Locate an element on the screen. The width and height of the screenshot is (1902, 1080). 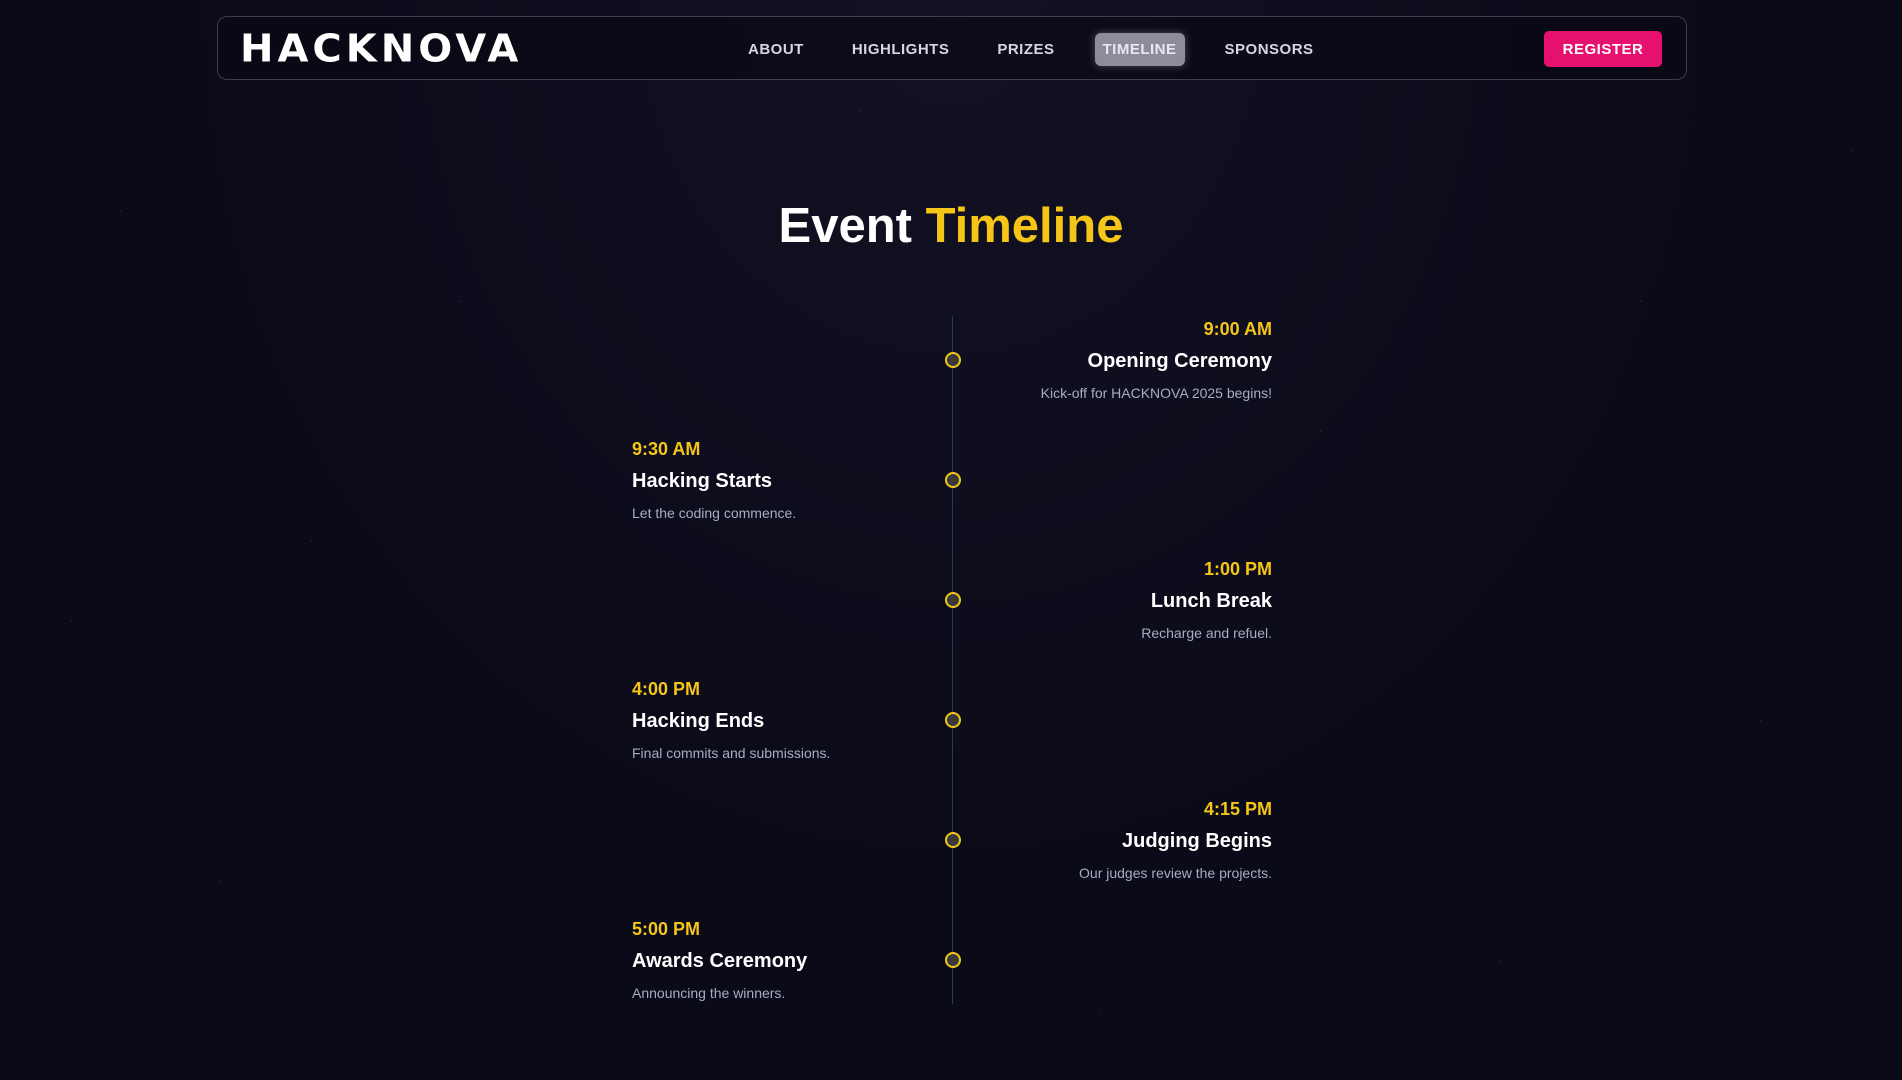
nav-link-sponsors: SPONSORS is located at coordinates (1269, 49).